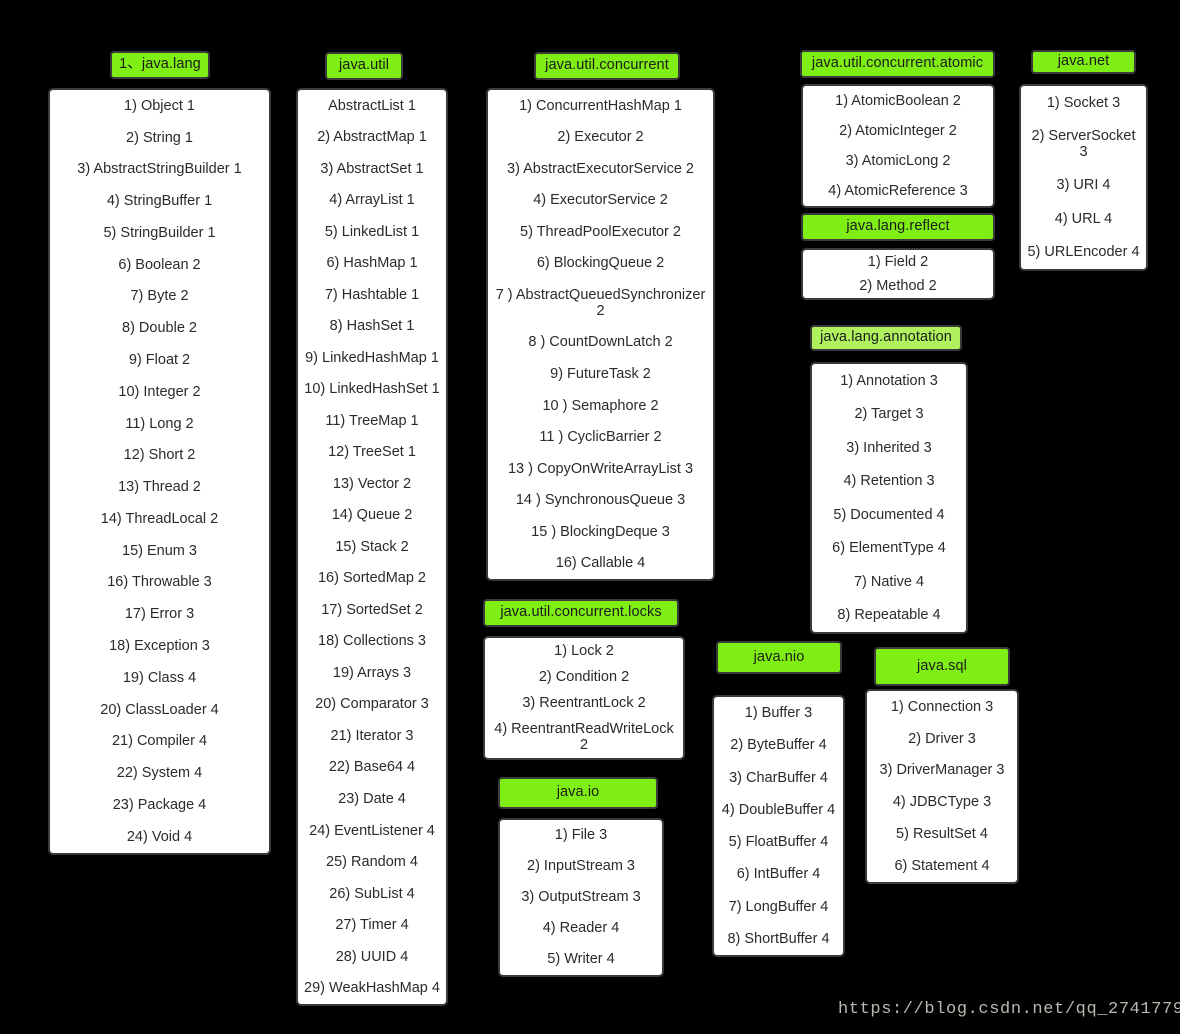  What do you see at coordinates (584, 737) in the screenshot?
I see `list-item: 4) ReentrantReadWriteLock 2` at bounding box center [584, 737].